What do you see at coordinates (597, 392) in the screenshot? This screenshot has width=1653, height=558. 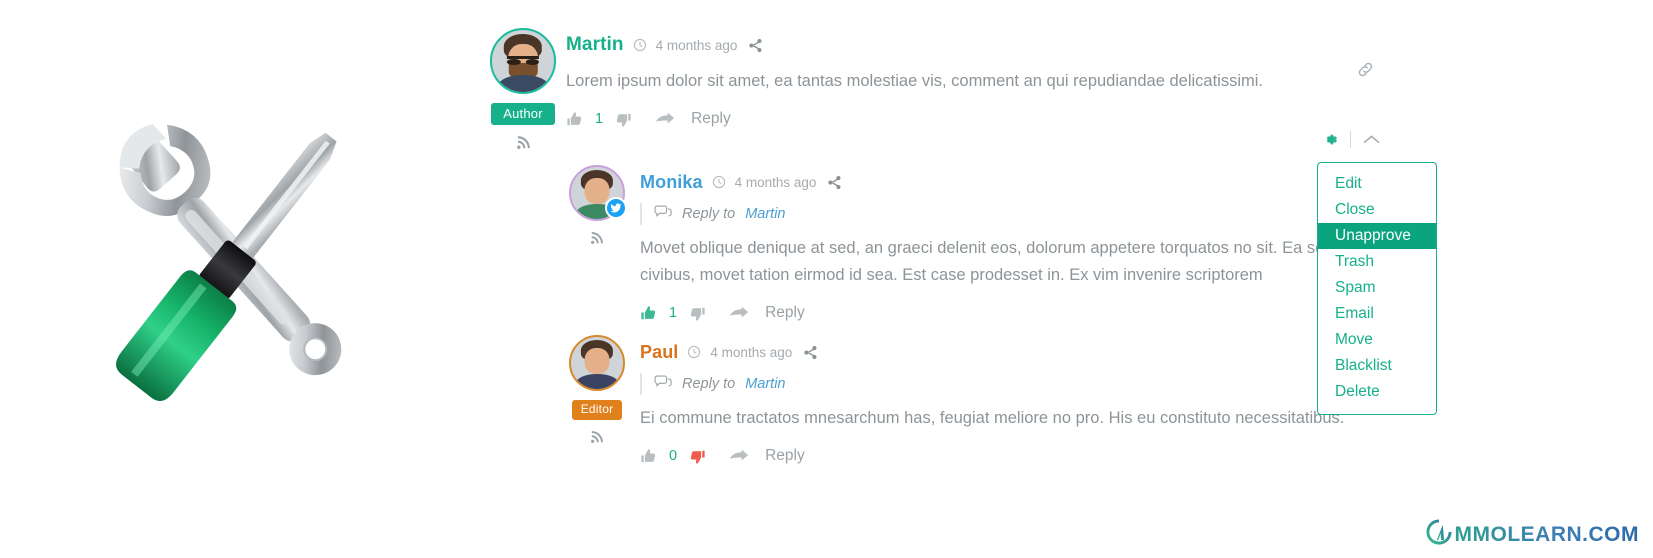 I see `avatar-column: Editor` at bounding box center [597, 392].